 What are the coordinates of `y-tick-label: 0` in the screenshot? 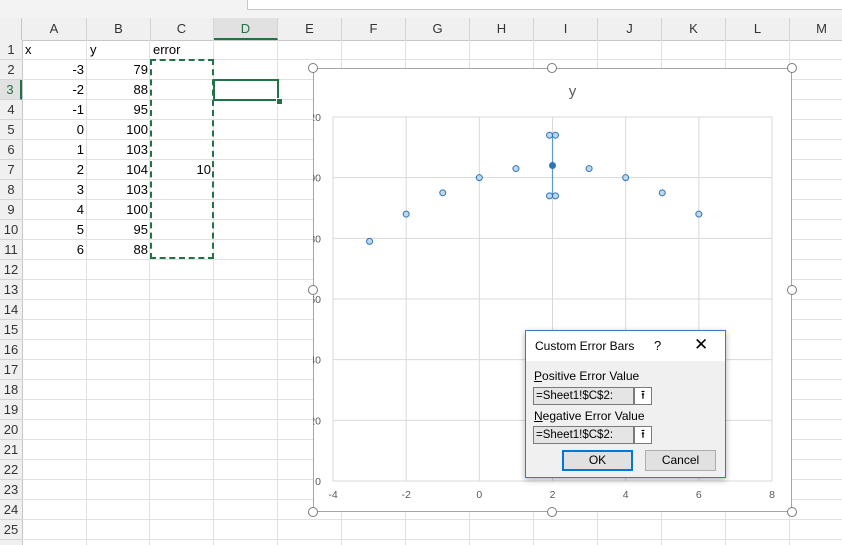 It's located at (318, 482).